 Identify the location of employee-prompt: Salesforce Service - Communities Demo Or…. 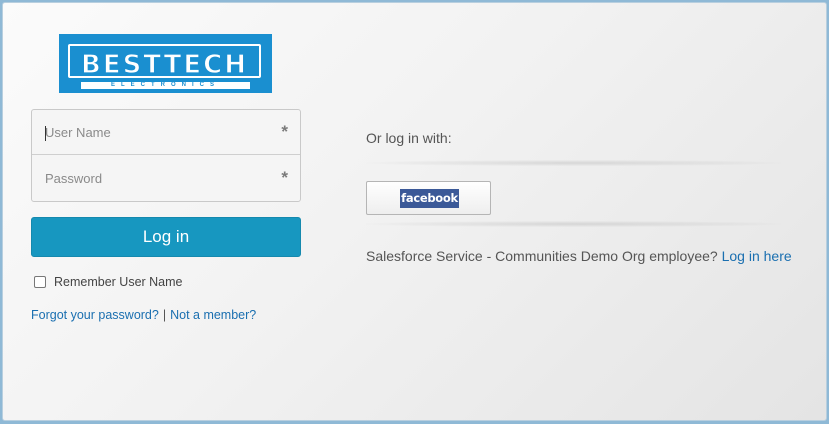
(542, 256).